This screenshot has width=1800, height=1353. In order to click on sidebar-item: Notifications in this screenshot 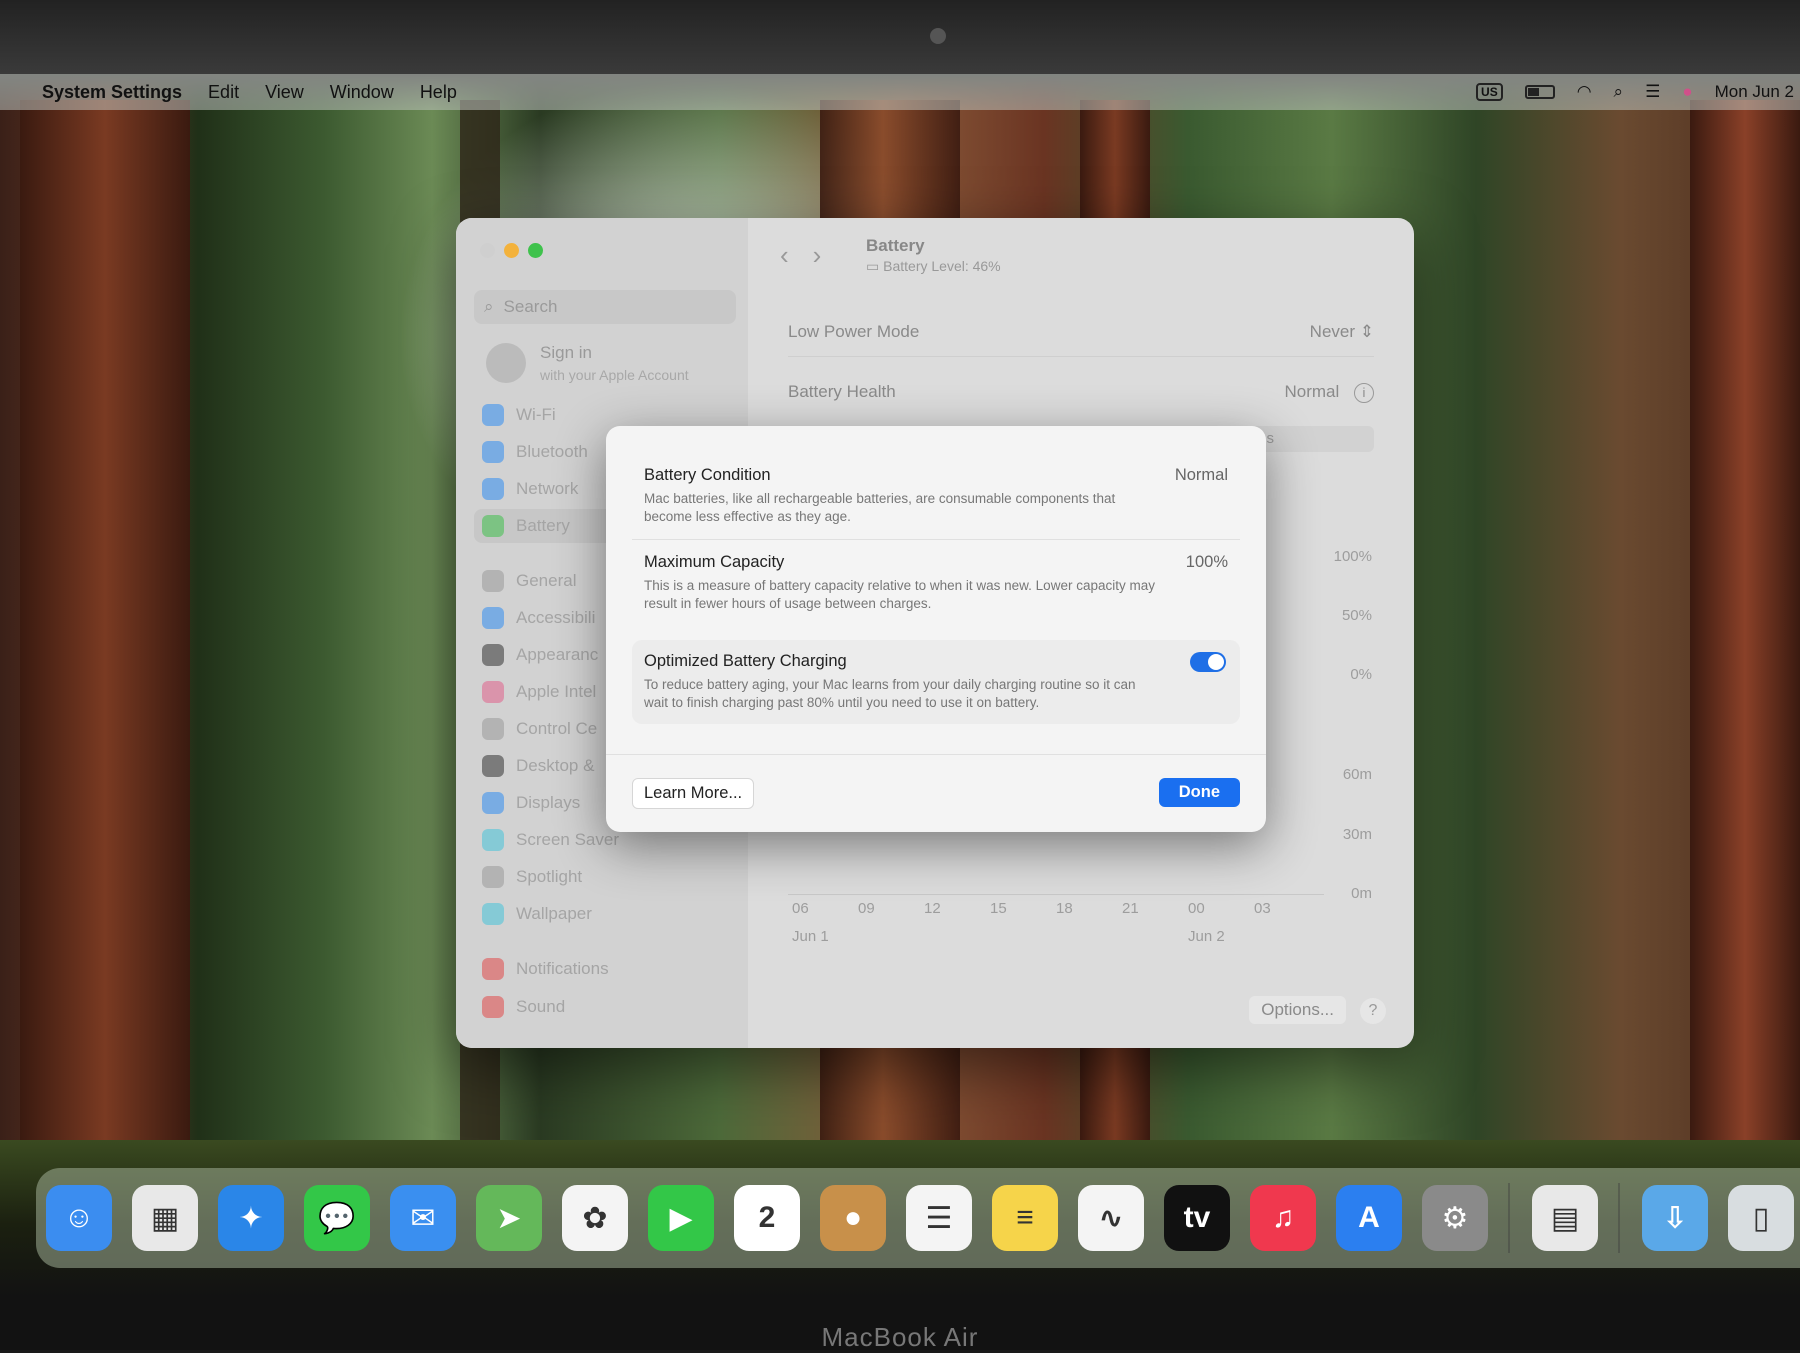, I will do `click(605, 969)`.